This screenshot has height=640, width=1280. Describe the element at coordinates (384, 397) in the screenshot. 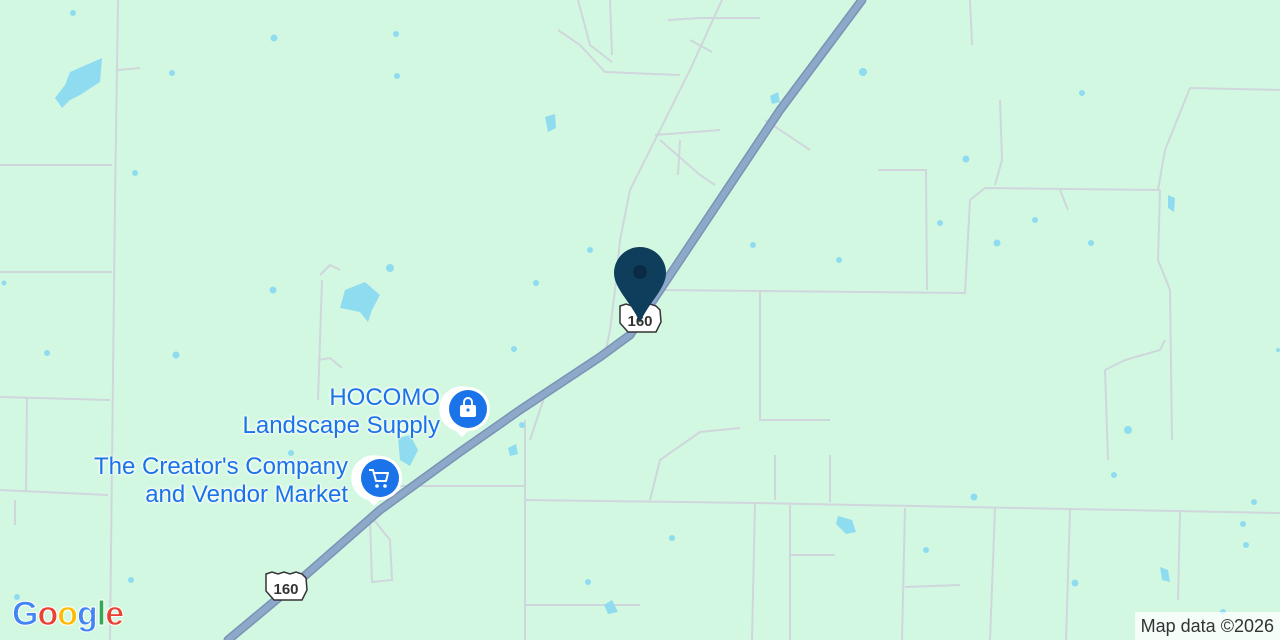

I see `poi-hocomo-name: HOCOMO` at that location.